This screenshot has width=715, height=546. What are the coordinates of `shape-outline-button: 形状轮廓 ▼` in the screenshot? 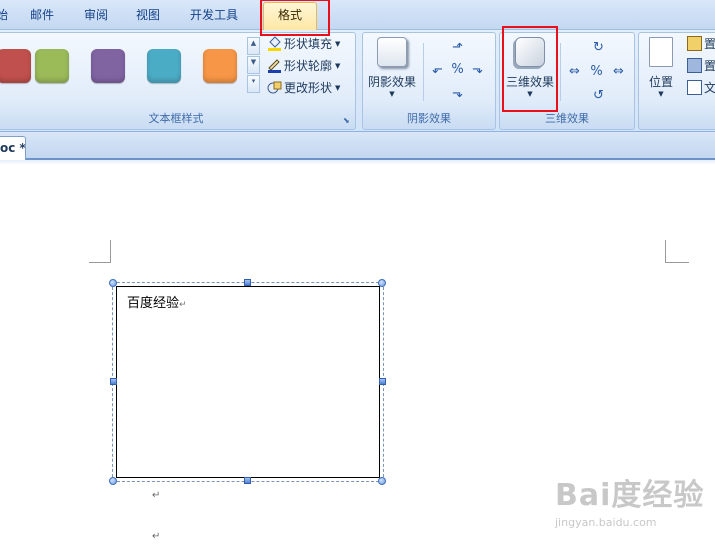 It's located at (303, 66).